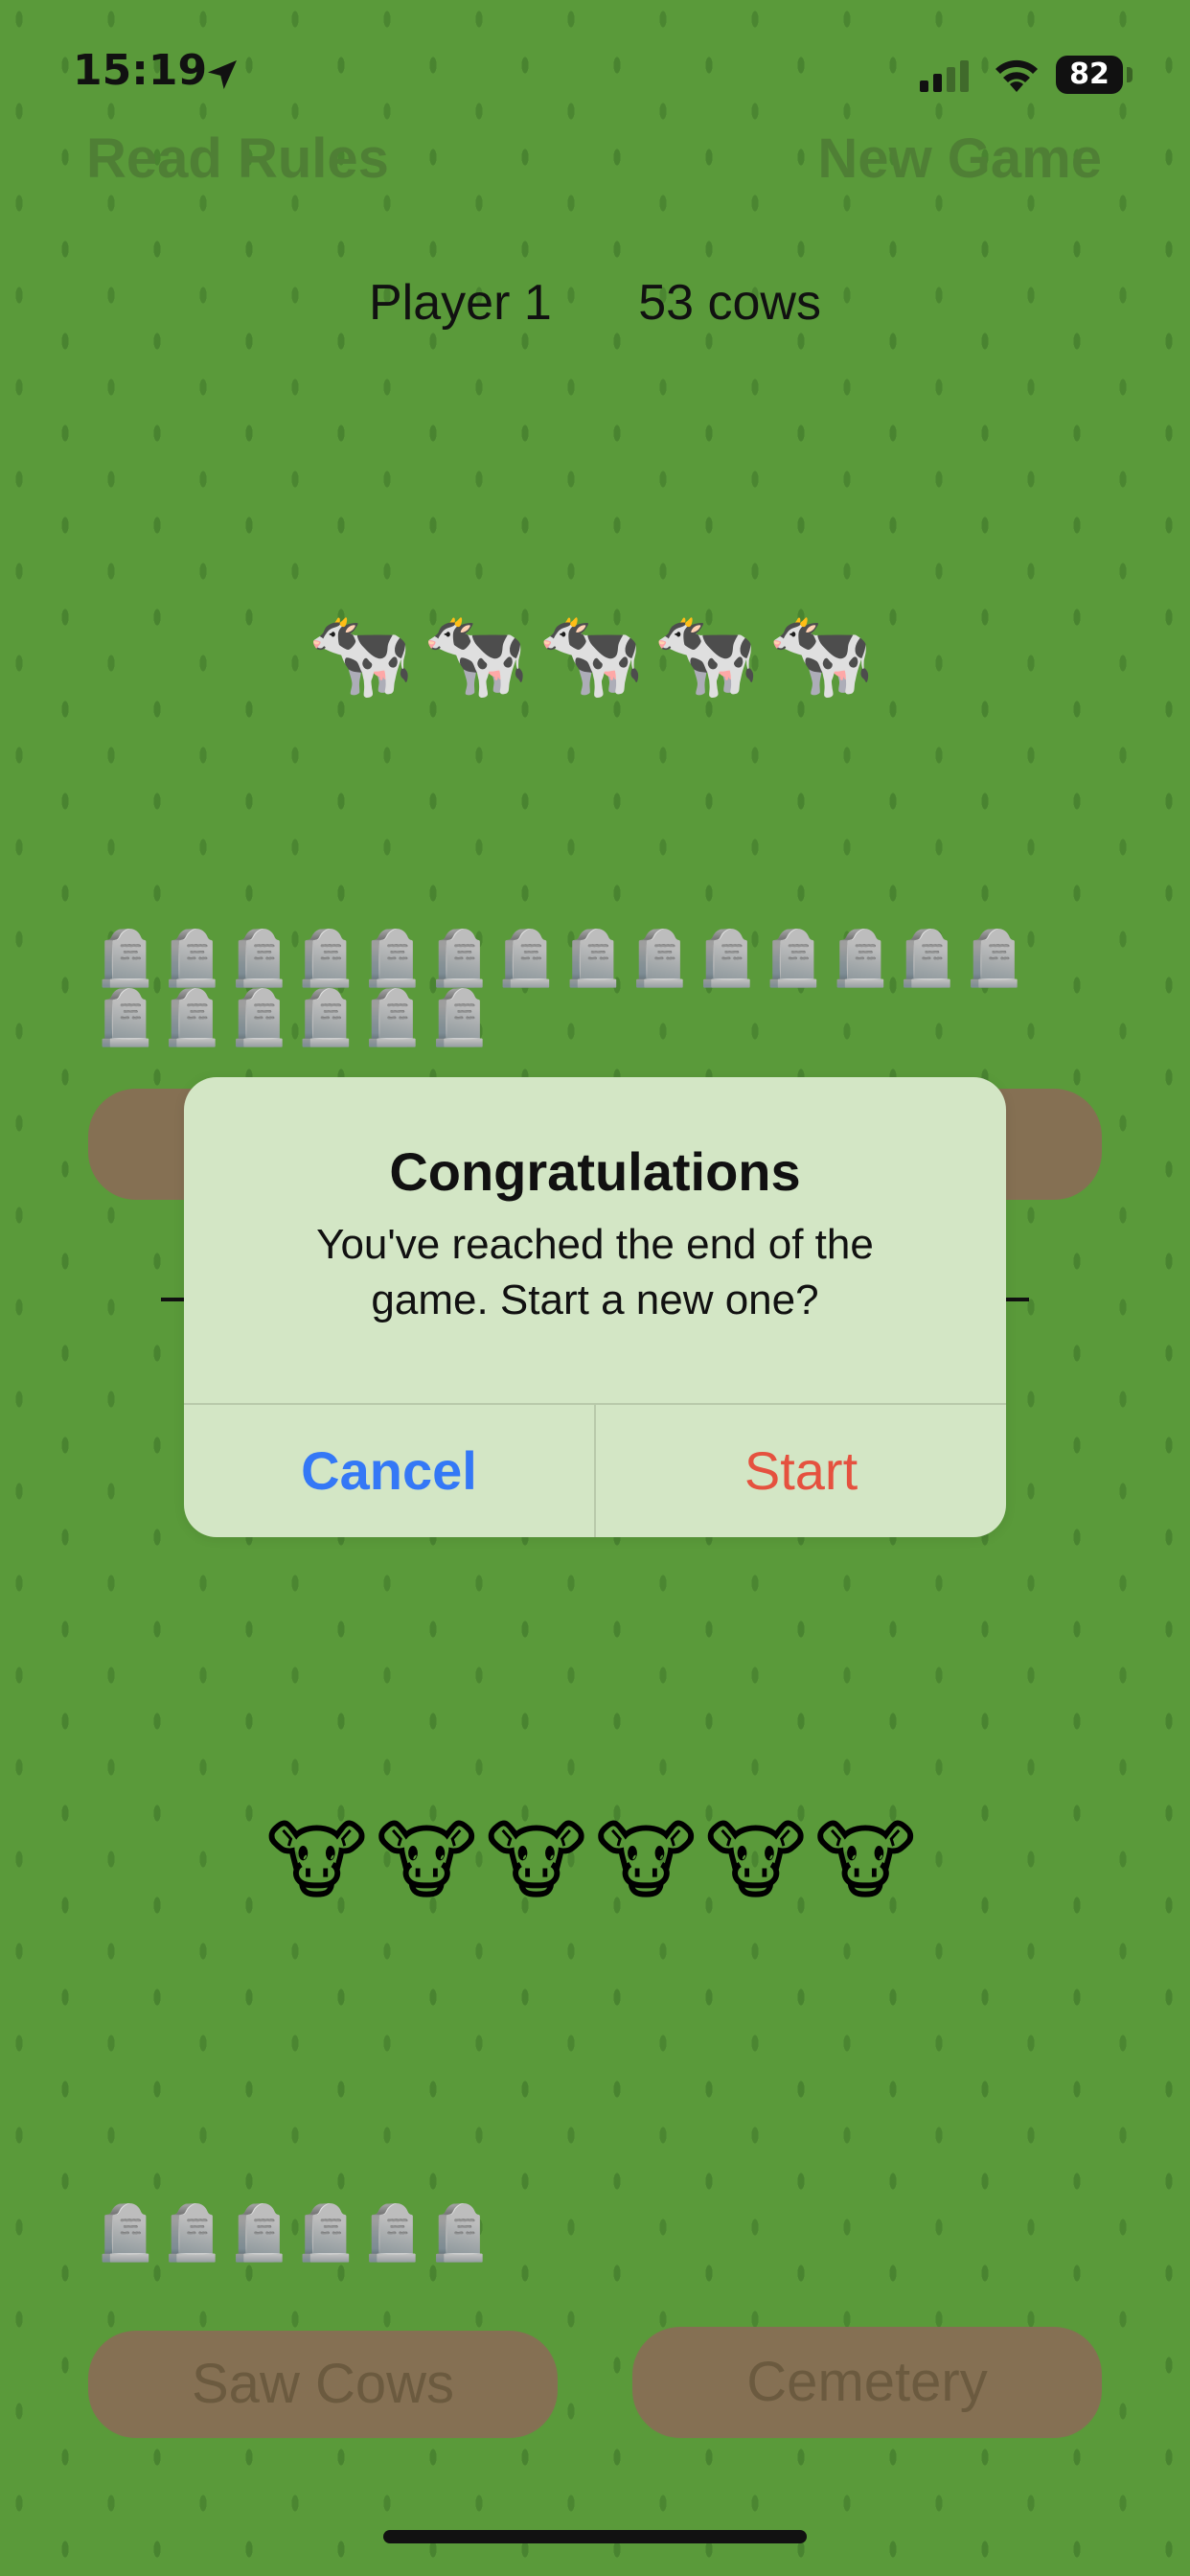 The image size is (1190, 2576). Describe the element at coordinates (1130, 74) in the screenshot. I see `battery-cap` at that location.